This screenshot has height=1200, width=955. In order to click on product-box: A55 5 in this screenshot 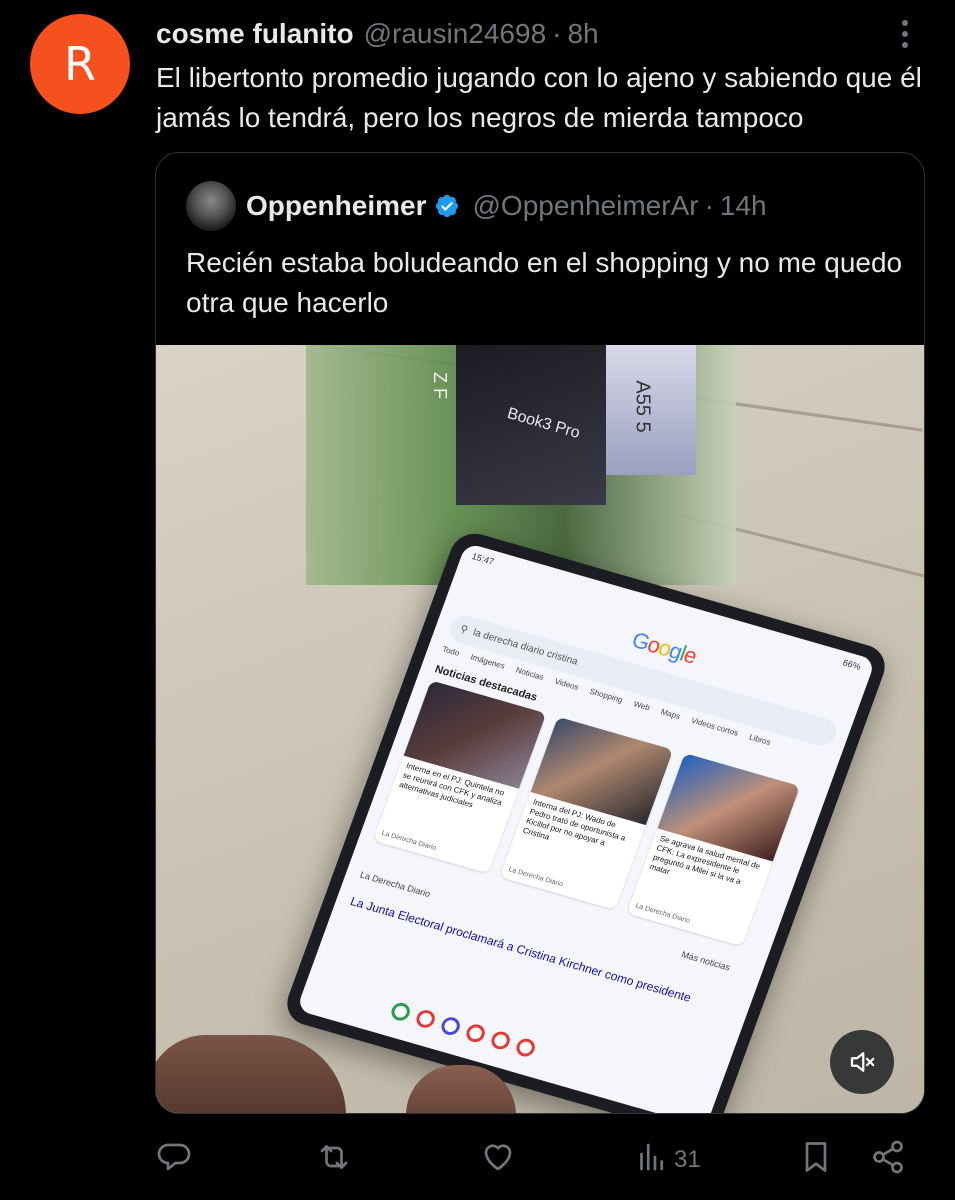, I will do `click(651, 410)`.